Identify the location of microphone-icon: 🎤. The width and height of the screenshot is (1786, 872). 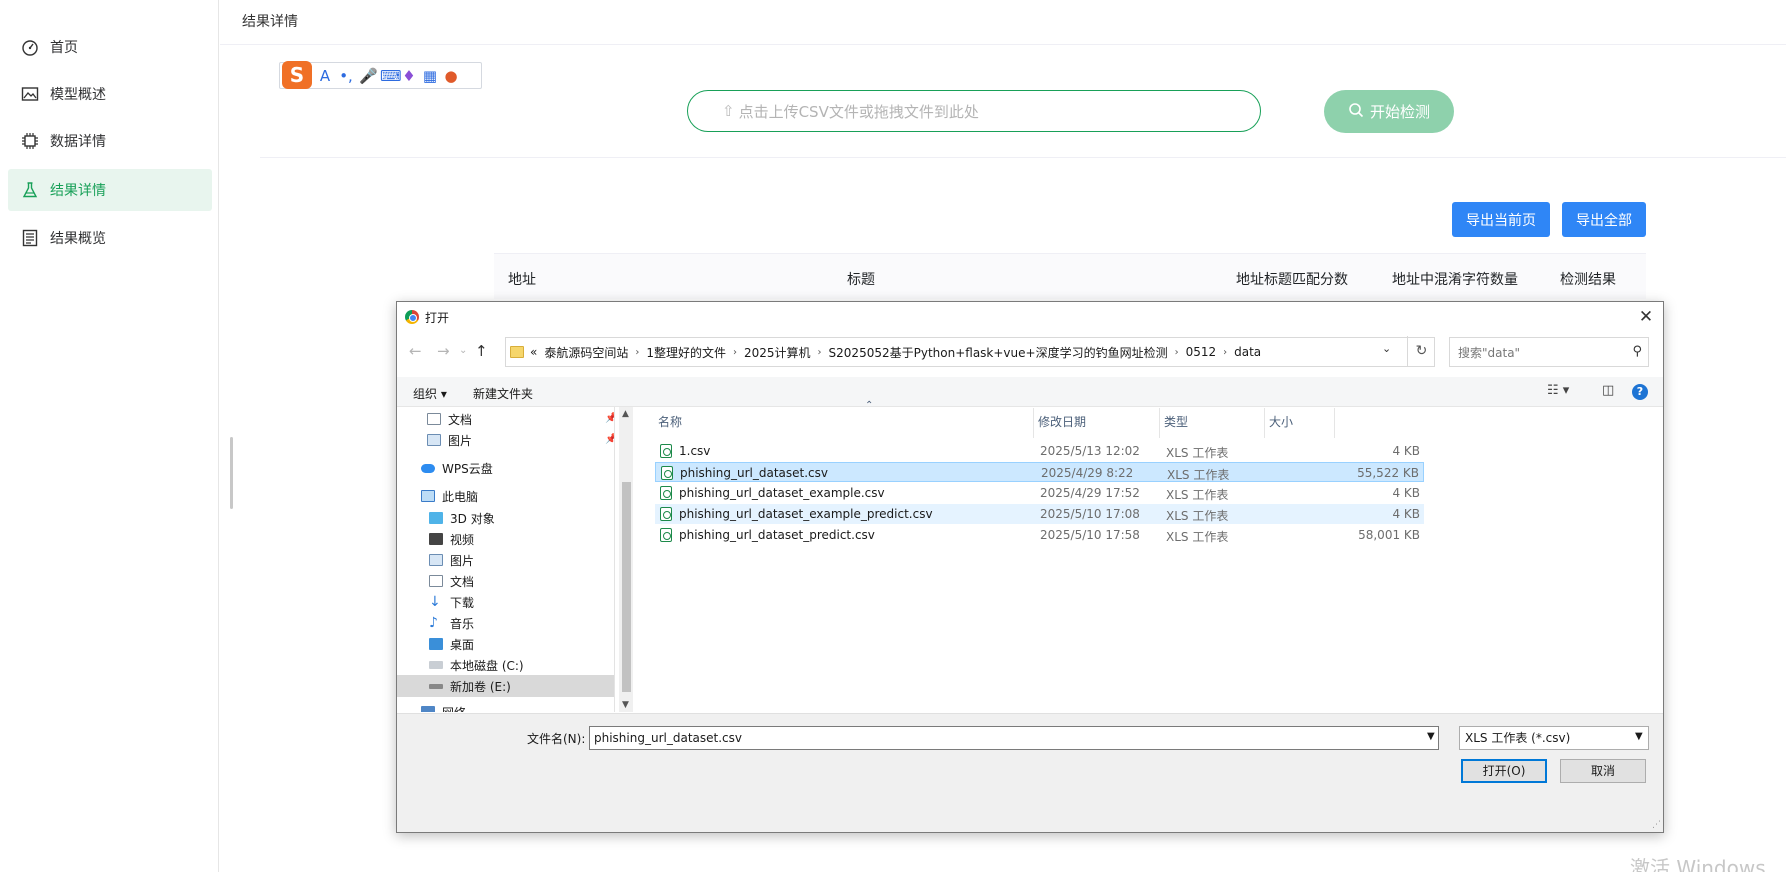
(368, 76).